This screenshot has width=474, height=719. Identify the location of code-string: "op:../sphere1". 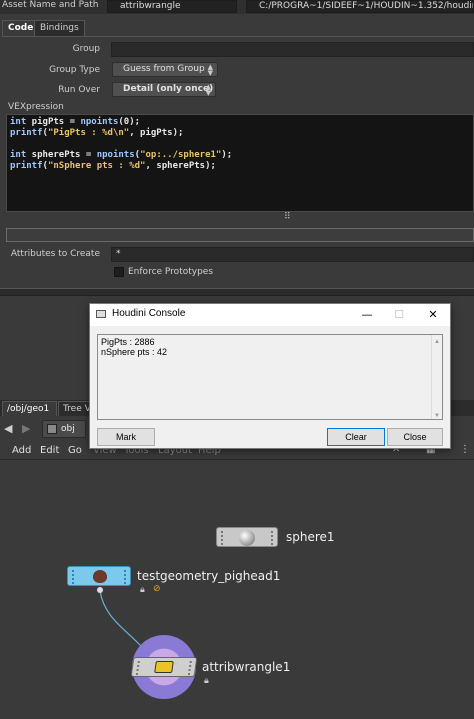
(181, 155).